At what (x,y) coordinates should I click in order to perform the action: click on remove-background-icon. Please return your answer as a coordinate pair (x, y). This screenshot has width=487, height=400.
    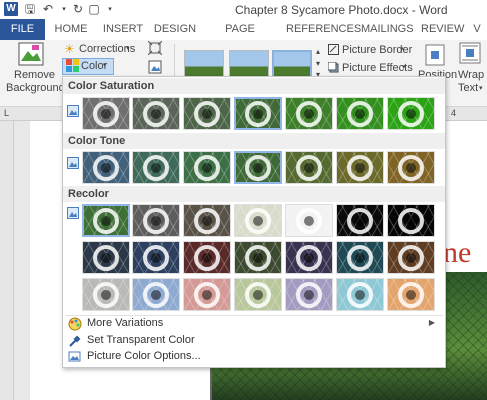
    Looking at the image, I should click on (31, 54).